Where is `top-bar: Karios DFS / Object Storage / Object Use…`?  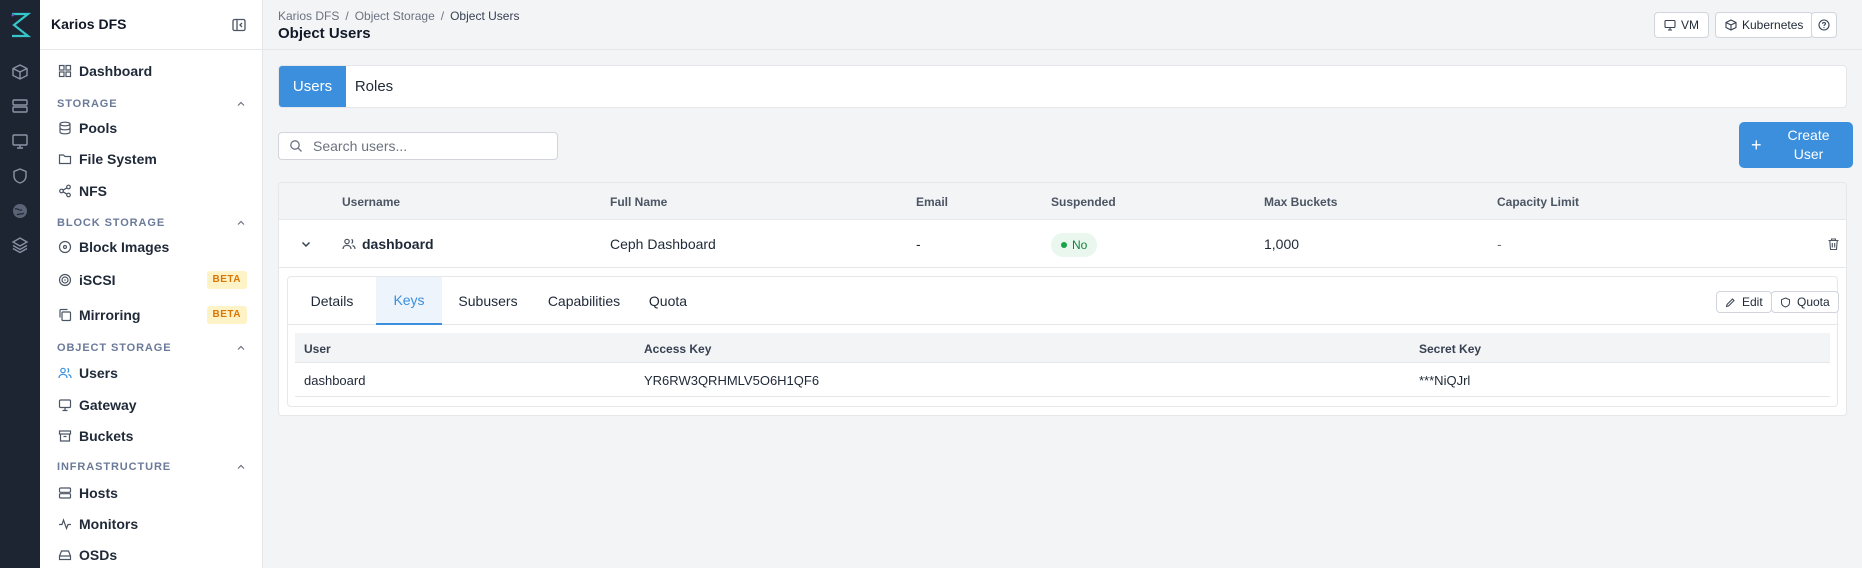 top-bar: Karios DFS / Object Storage / Object Use… is located at coordinates (1062, 25).